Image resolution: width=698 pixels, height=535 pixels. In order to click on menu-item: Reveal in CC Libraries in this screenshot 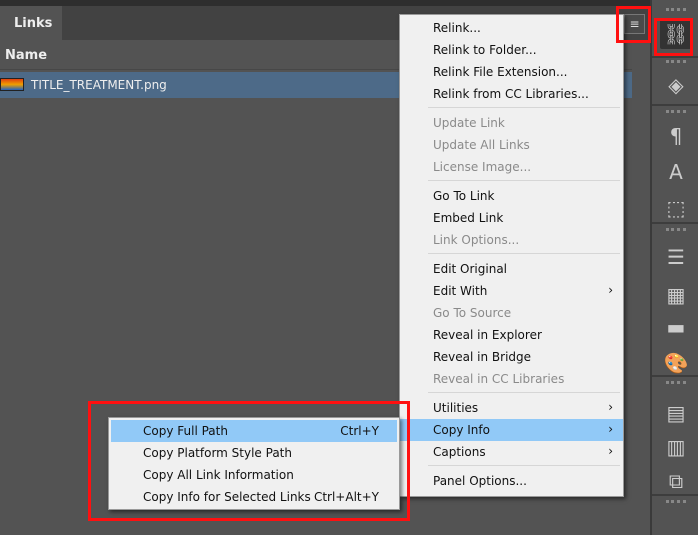, I will do `click(511, 379)`.